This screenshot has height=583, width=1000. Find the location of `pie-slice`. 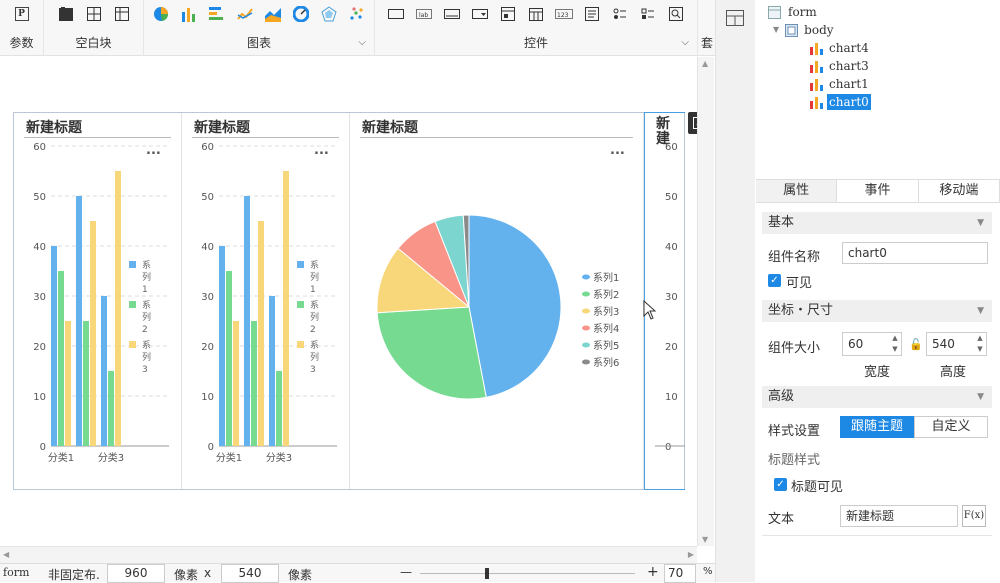

pie-slice is located at coordinates (515, 306).